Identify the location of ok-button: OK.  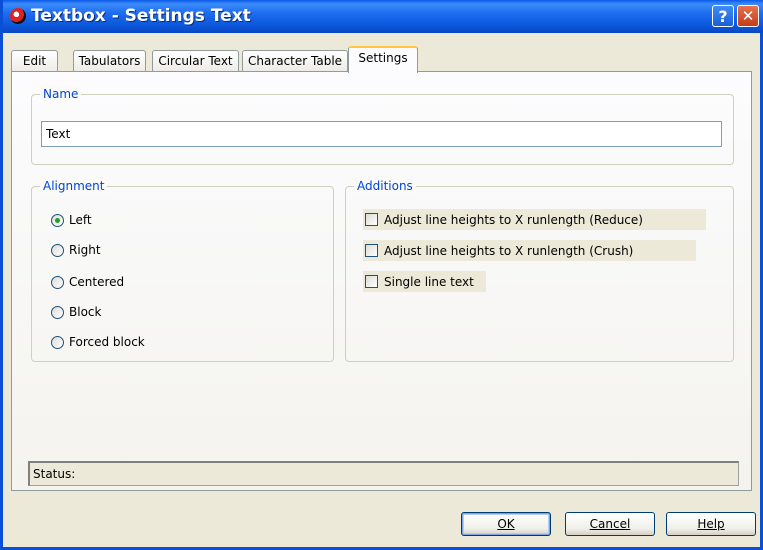
(506, 524).